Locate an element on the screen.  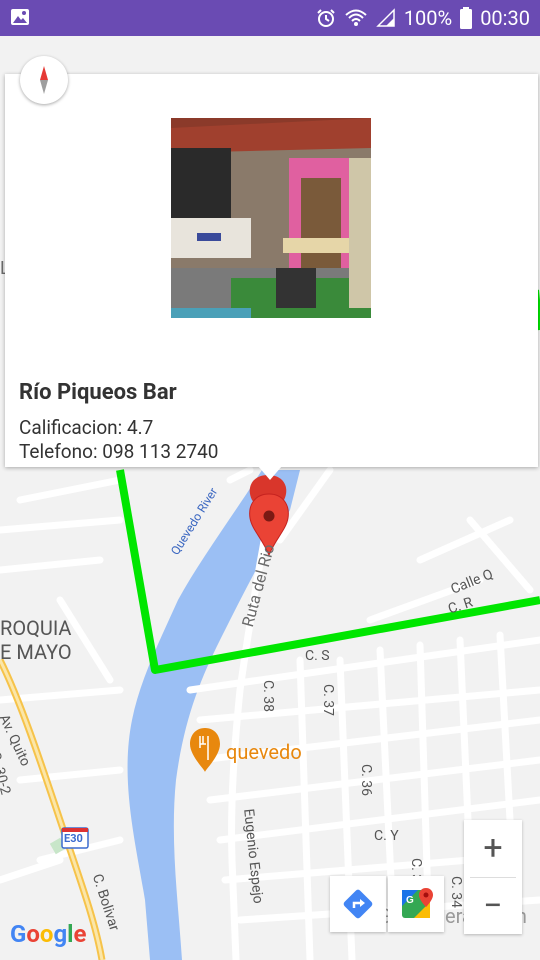
status-bar: 100% 00:30 is located at coordinates (270, 18).